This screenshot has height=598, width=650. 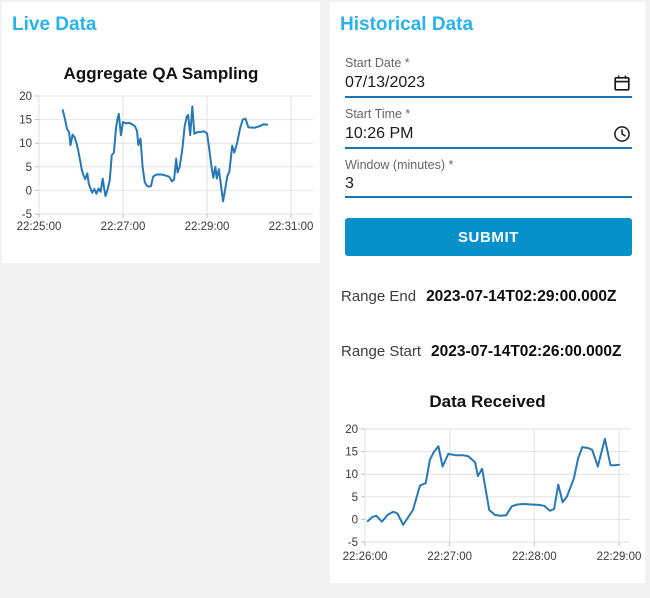 I want to click on start-time-label: Start Time *, so click(x=378, y=114).